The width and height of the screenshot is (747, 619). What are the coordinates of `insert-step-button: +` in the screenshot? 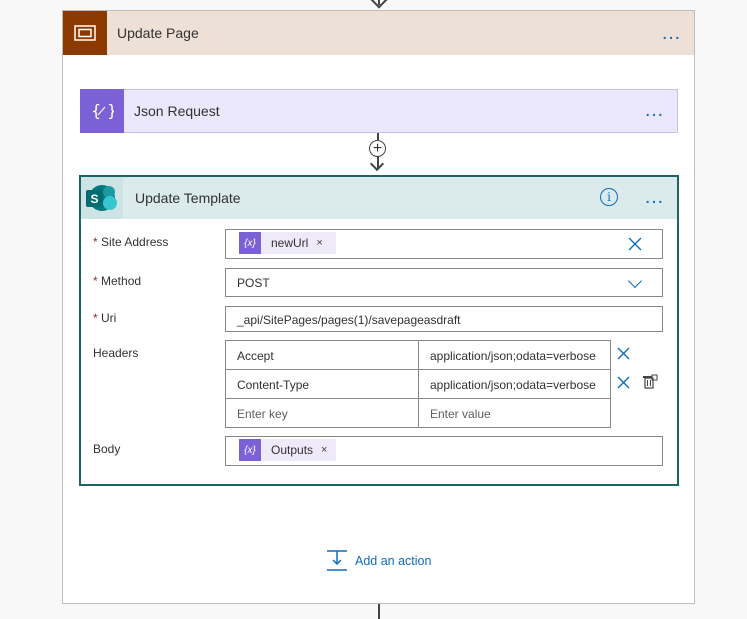 It's located at (377, 148).